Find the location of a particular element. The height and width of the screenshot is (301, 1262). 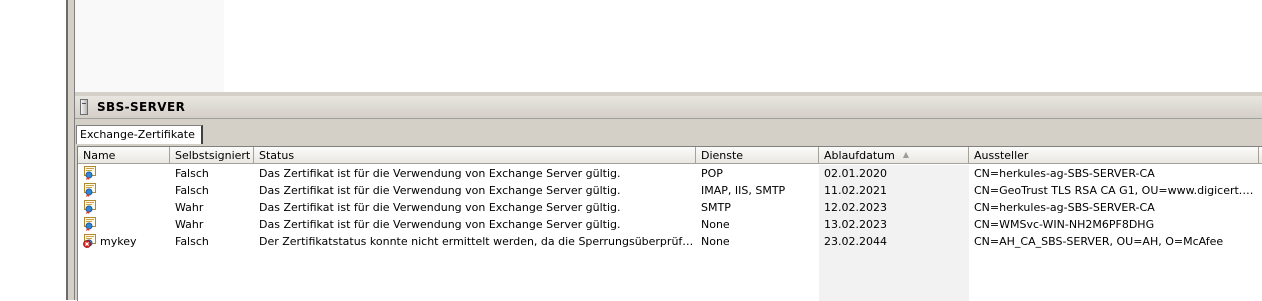

cell-issuer: CN=WMSvc-WIN-NH2M6PF8DHG is located at coordinates (1064, 224).